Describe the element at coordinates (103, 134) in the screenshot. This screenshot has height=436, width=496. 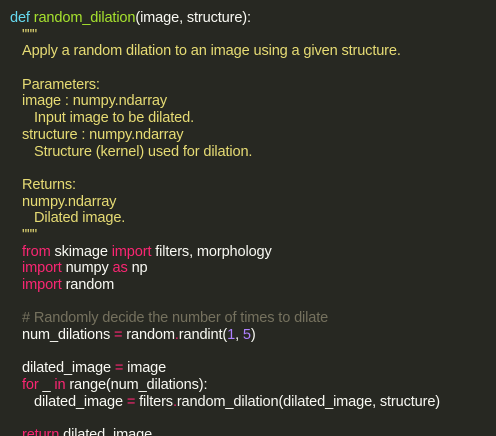
I see `docstring-param-structure: structure : numpy.ndarray` at that location.